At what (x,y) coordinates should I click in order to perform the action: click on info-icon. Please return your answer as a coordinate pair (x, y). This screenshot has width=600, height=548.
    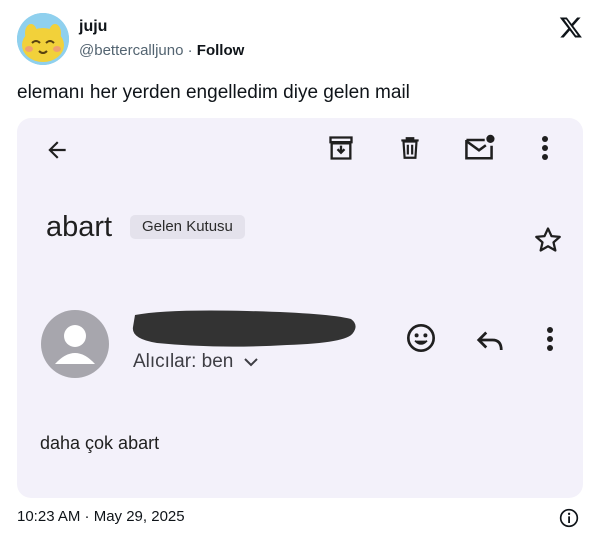
    Looking at the image, I should click on (569, 518).